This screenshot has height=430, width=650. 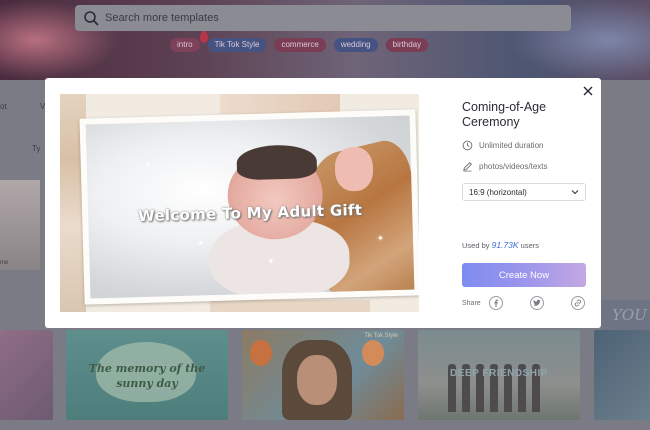 I want to click on tag-commerce: commerce, so click(x=300, y=45).